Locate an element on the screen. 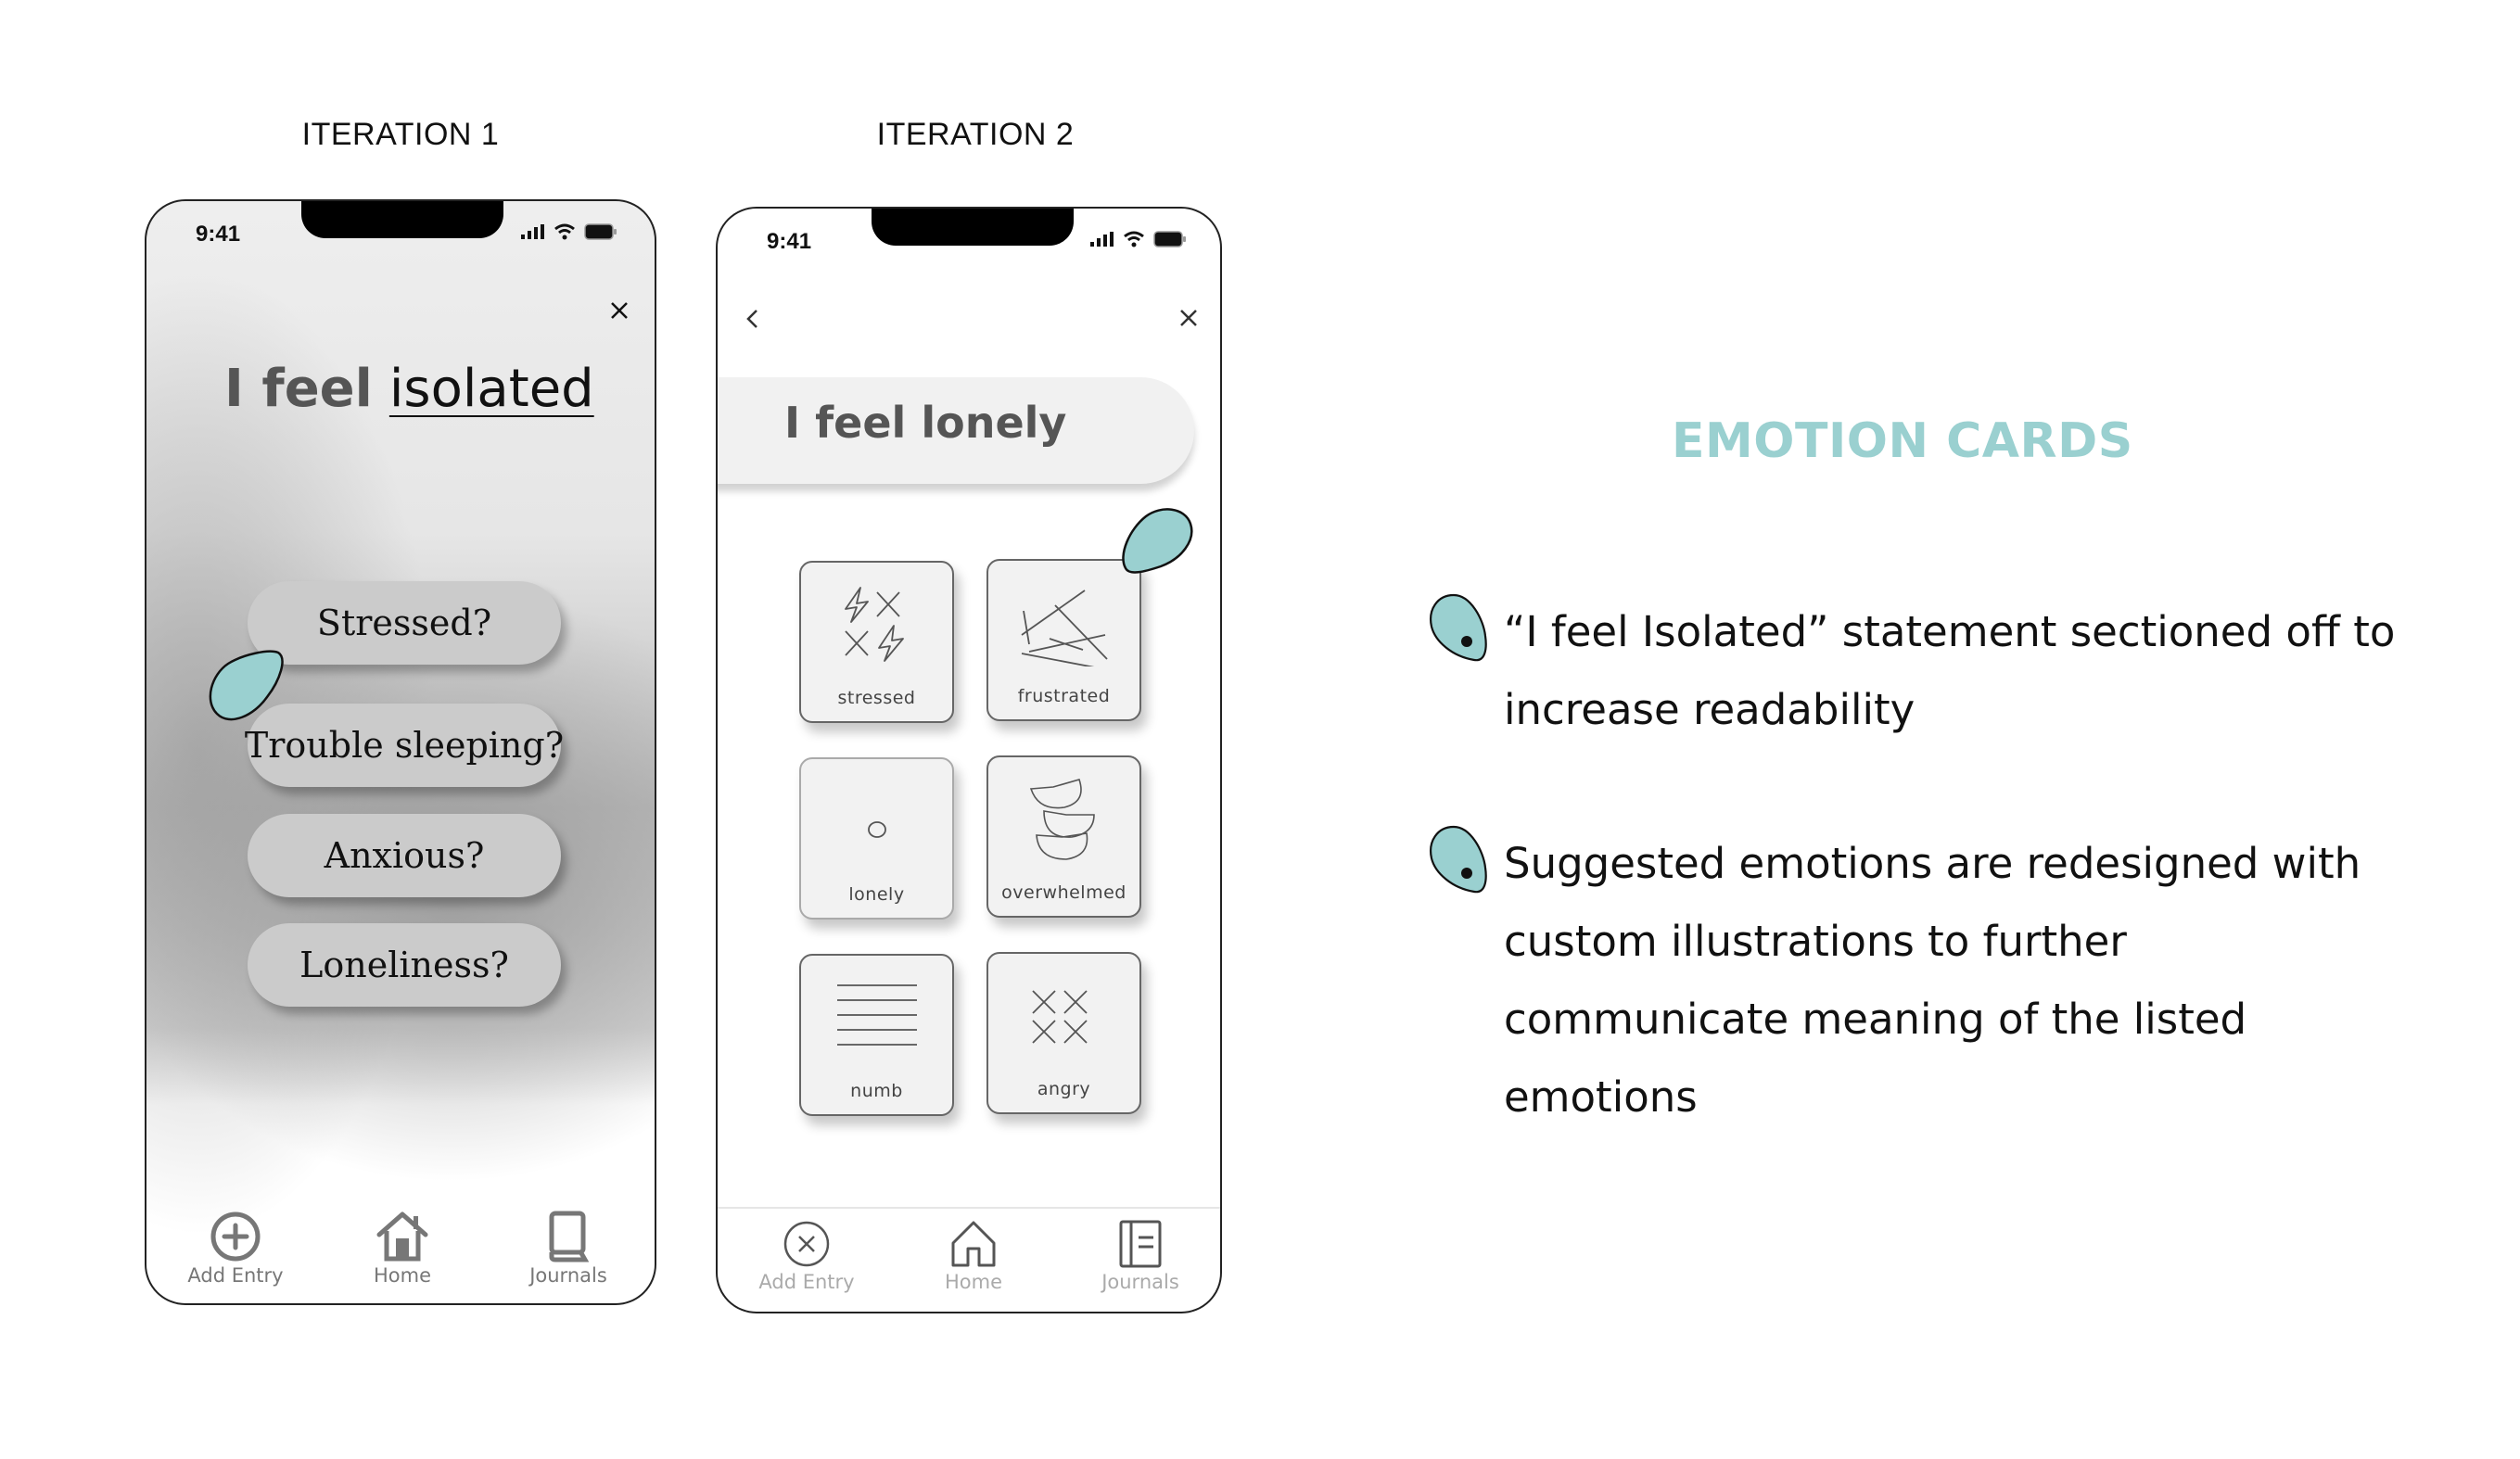  card-label: numb is located at coordinates (876, 1091).